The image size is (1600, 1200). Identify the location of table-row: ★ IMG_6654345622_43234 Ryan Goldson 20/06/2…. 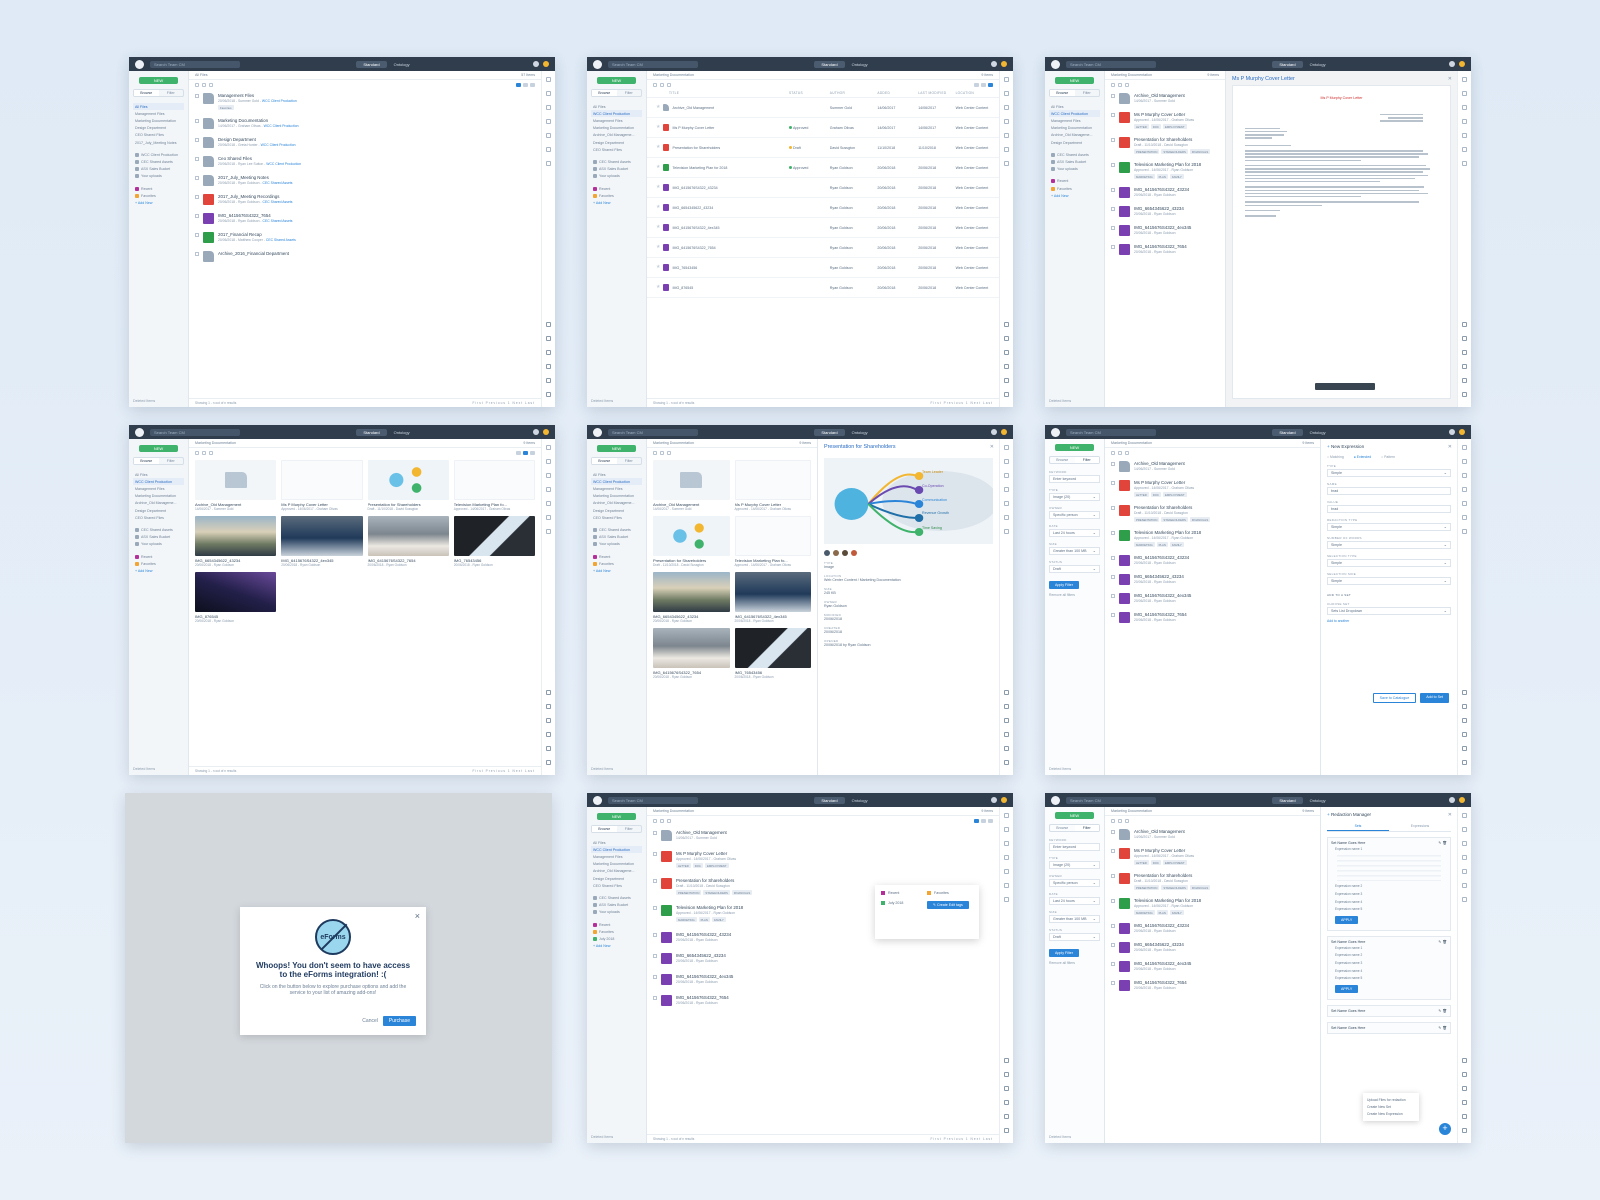
(823, 208).